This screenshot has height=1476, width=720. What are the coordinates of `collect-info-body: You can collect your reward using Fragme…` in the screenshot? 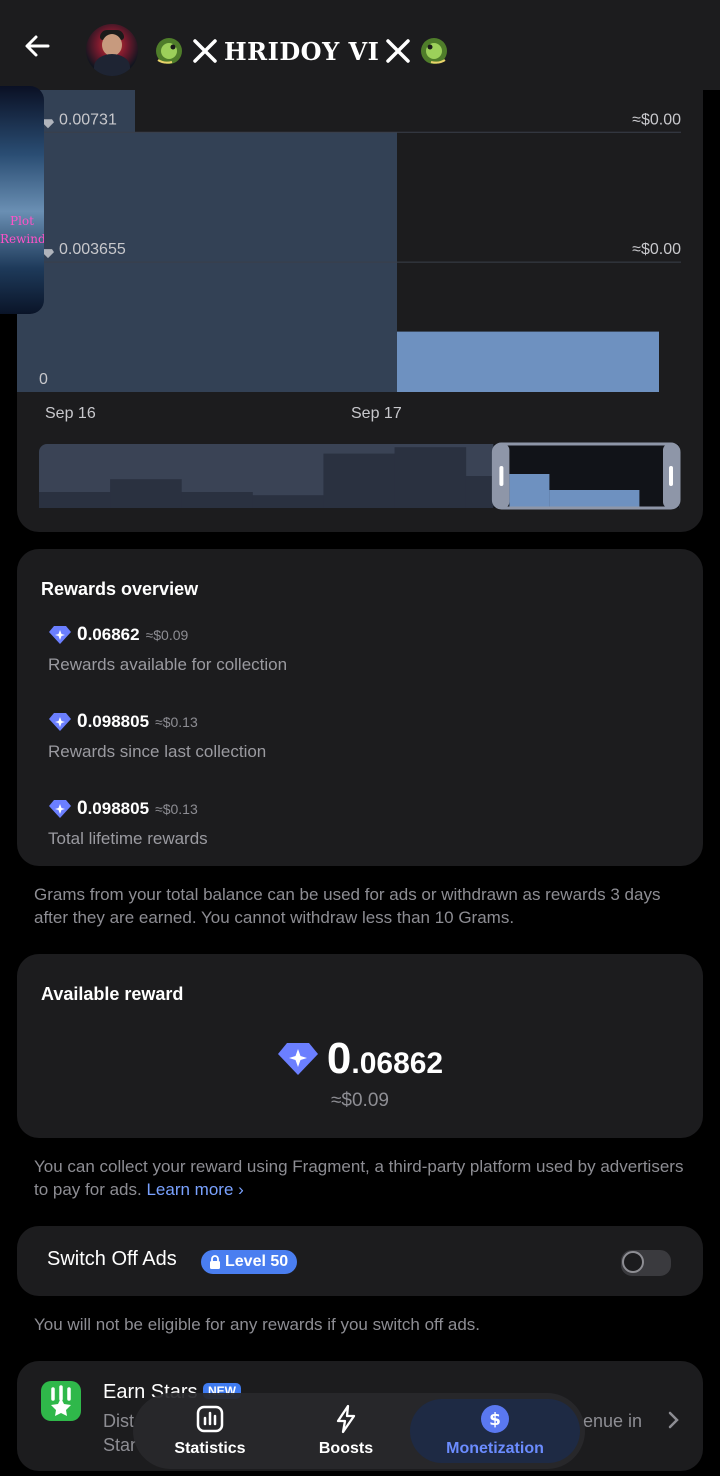 It's located at (359, 1178).